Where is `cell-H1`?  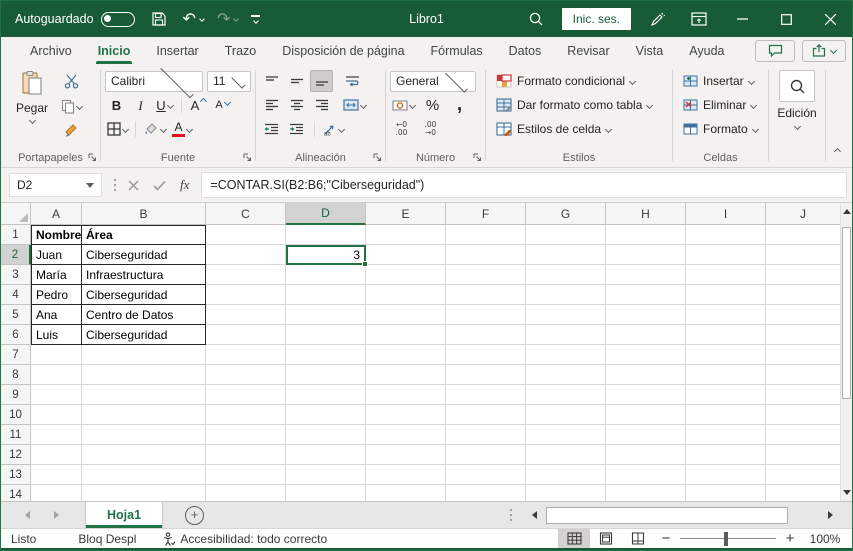
cell-H1 is located at coordinates (646, 235).